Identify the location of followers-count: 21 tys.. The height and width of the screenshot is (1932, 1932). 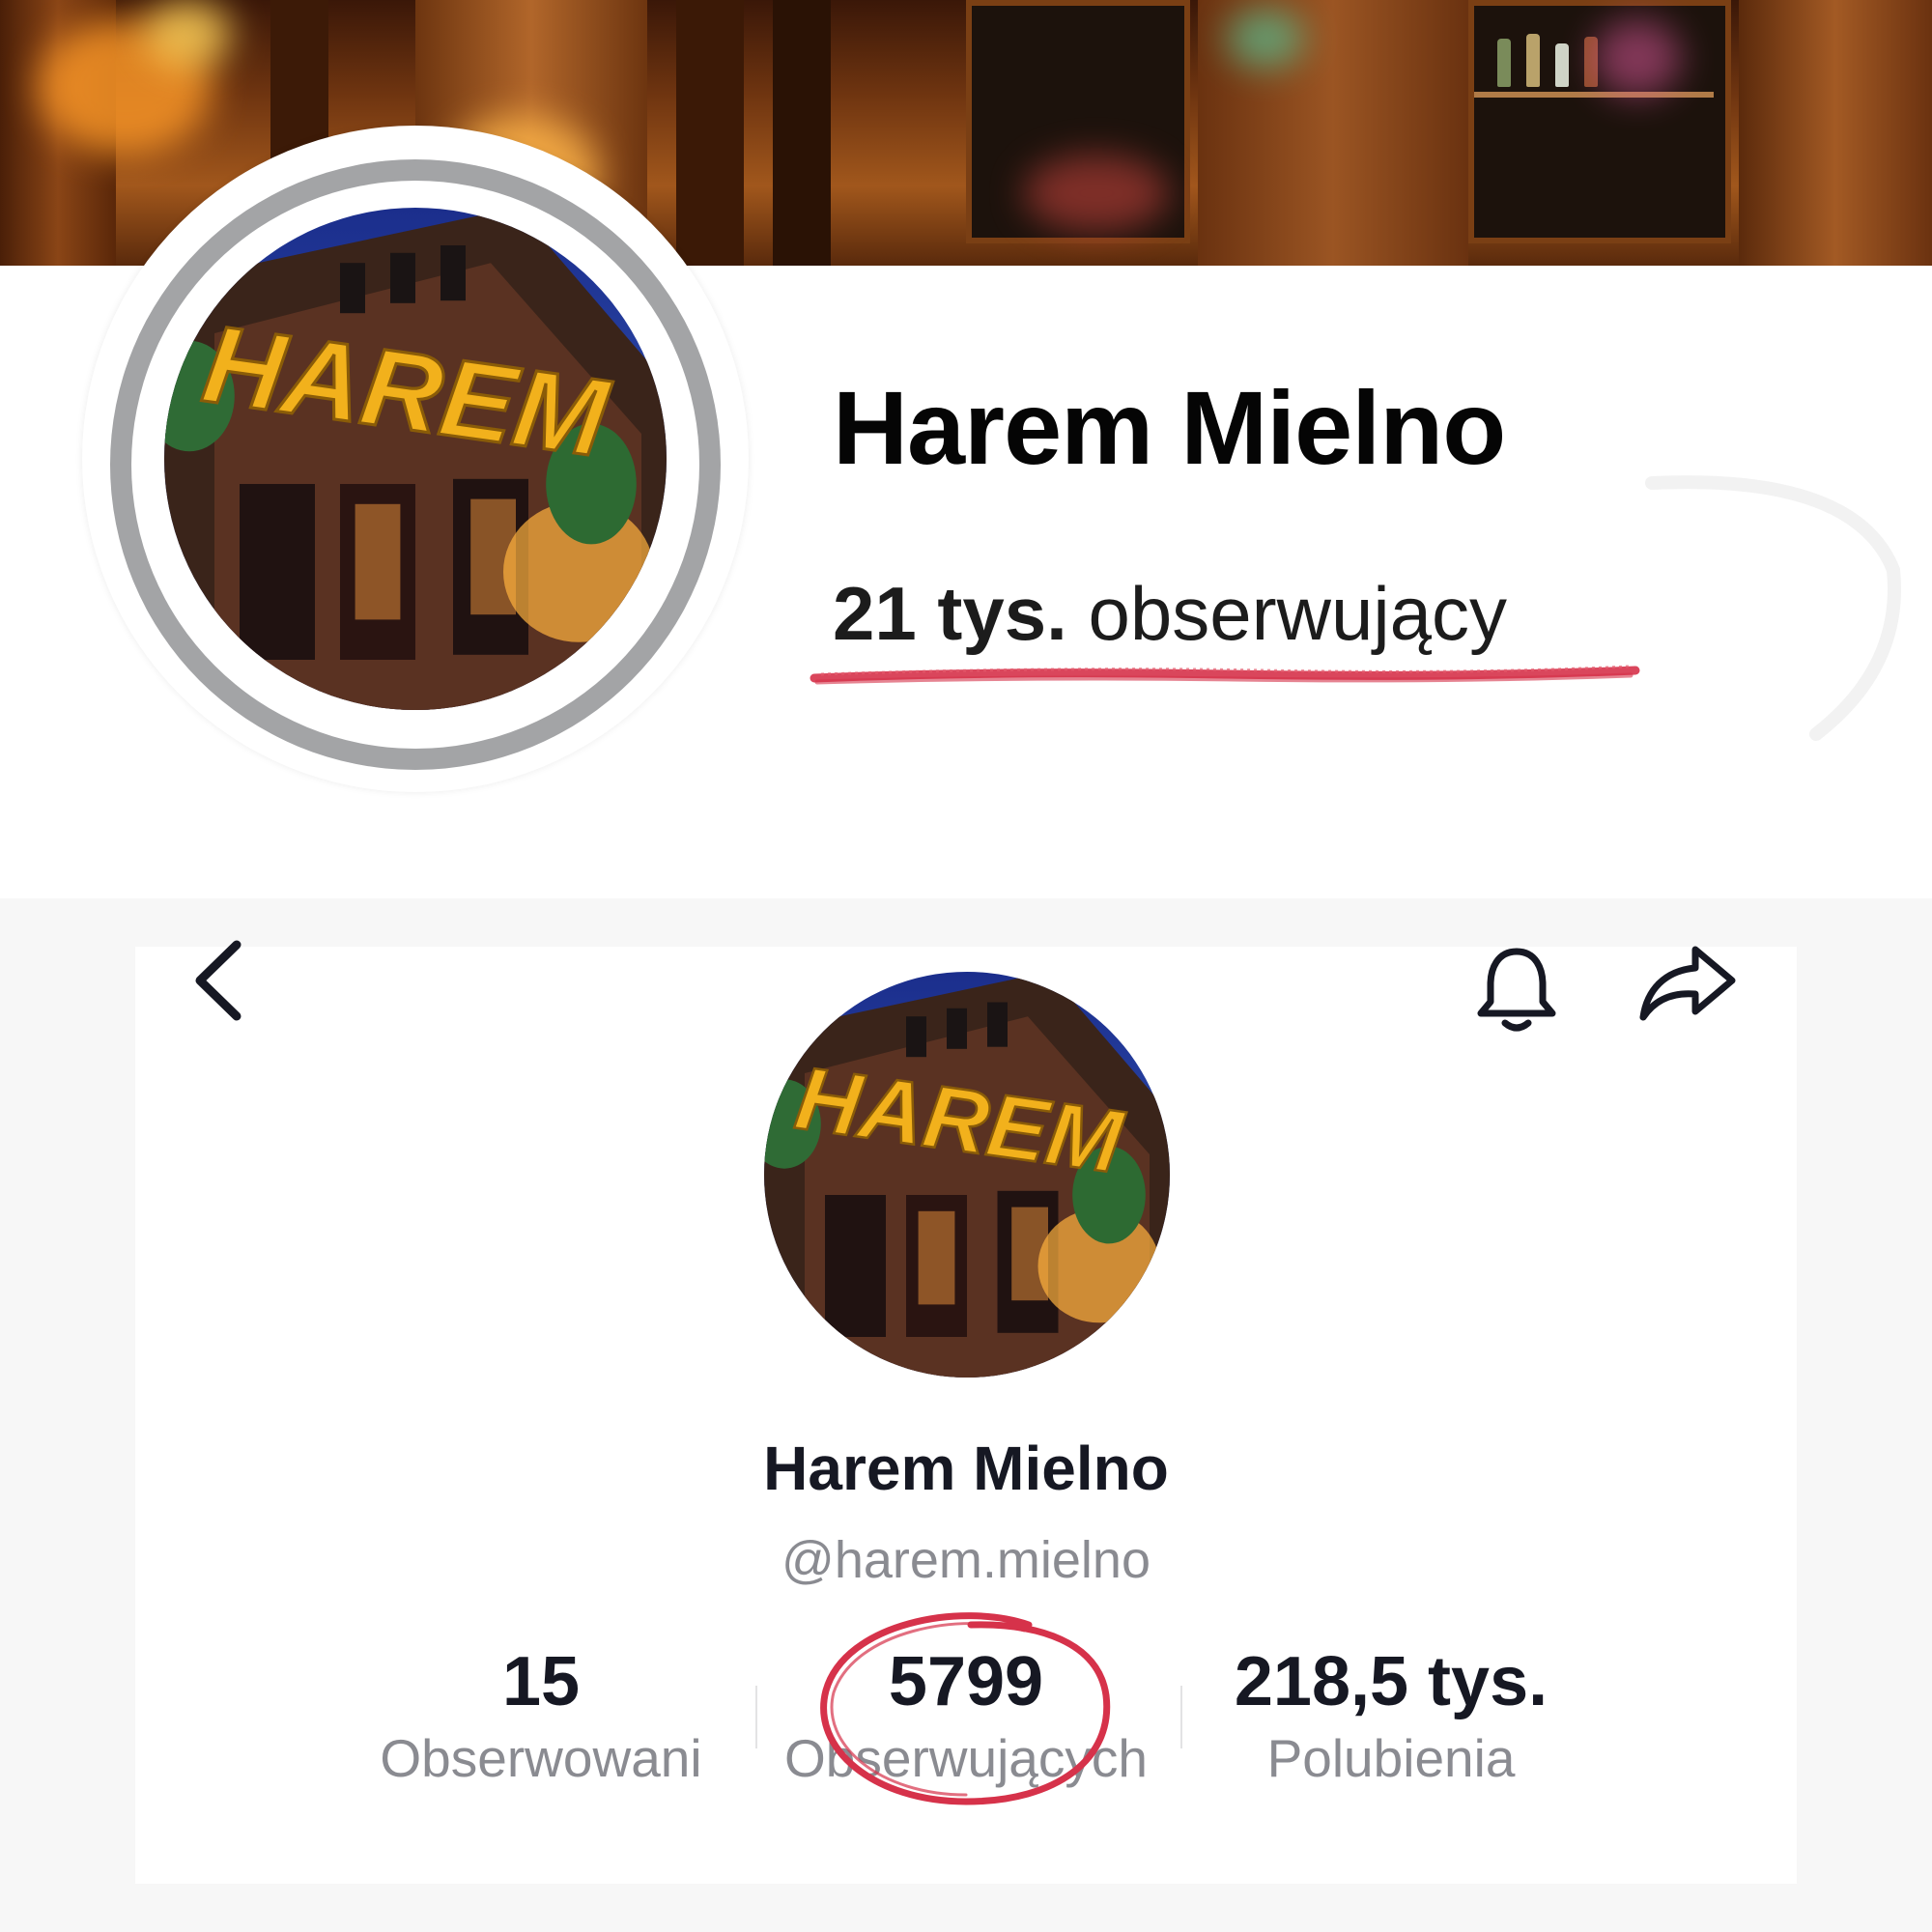
(950, 613).